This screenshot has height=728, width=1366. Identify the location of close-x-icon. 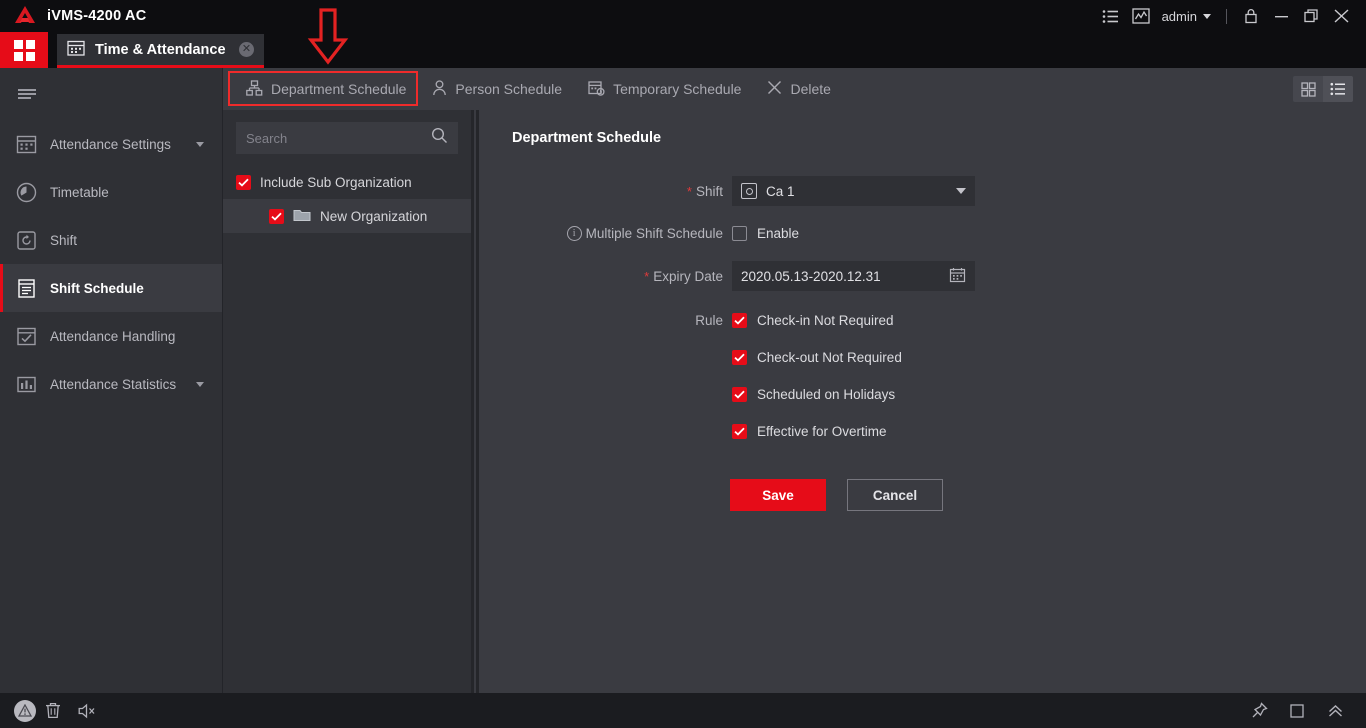
(774, 89).